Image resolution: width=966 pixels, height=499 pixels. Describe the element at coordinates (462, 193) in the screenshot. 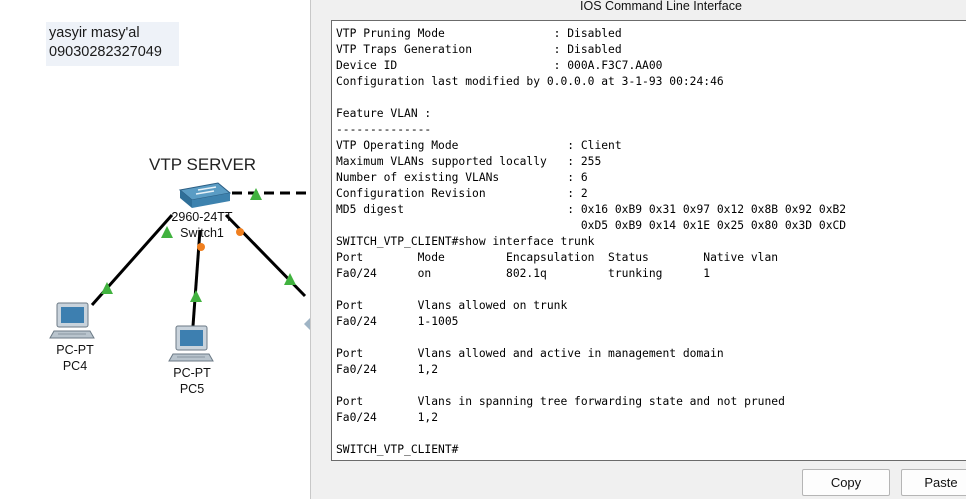

I see `terminal-line: Configuration Revision : 2` at that location.